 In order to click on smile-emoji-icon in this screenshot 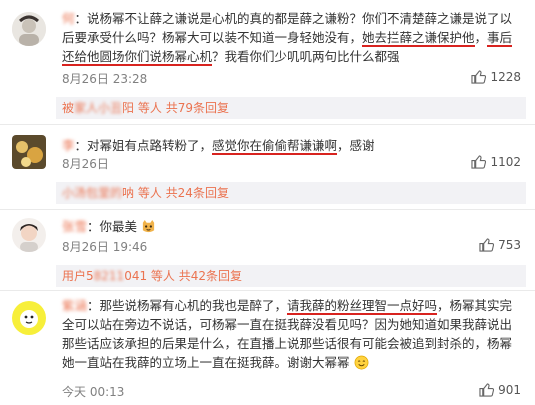, I will do `click(361, 362)`.